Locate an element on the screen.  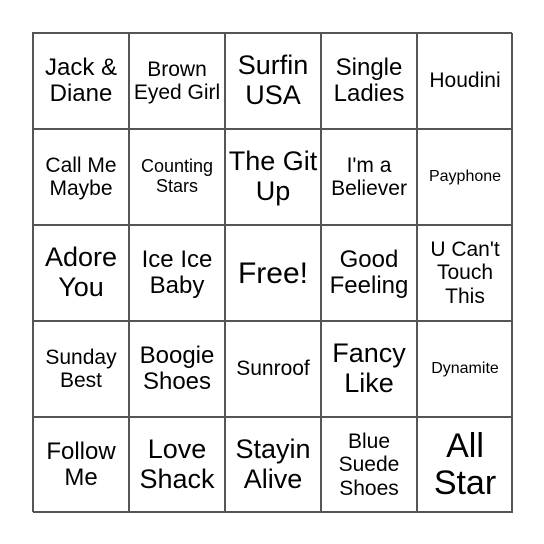
bingo-cell: Sunroof is located at coordinates (273, 369).